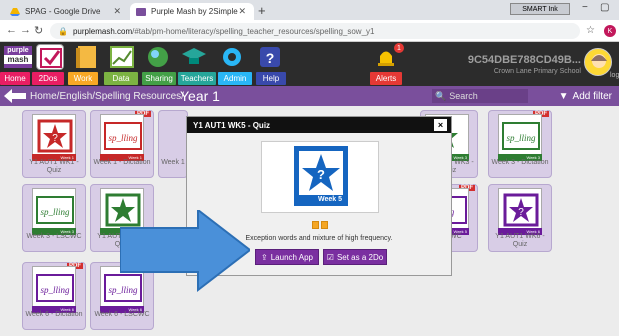 The image size is (619, 336). What do you see at coordinates (235, 78) in the screenshot?
I see `menu-admin: Admin` at bounding box center [235, 78].